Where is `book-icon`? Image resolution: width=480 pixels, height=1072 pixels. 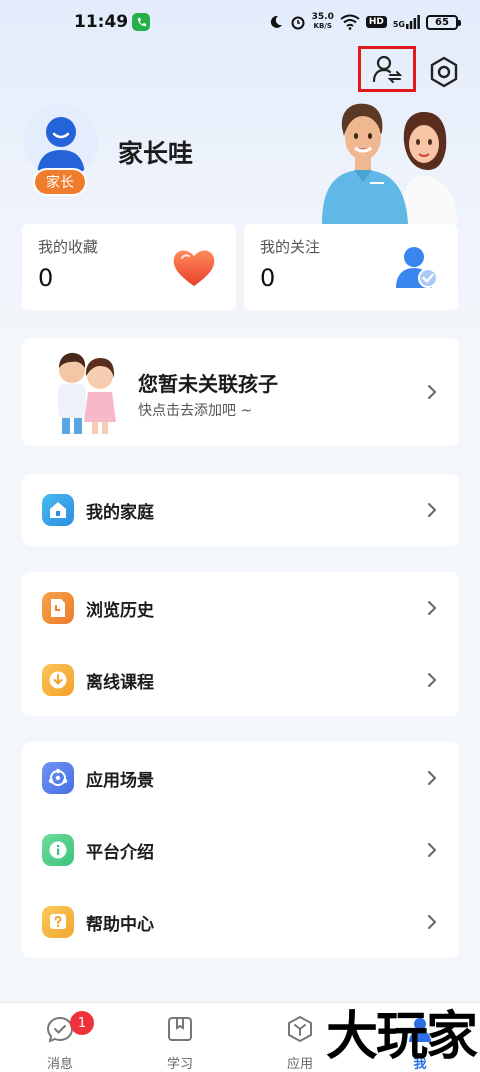
book-icon is located at coordinates (180, 1029).